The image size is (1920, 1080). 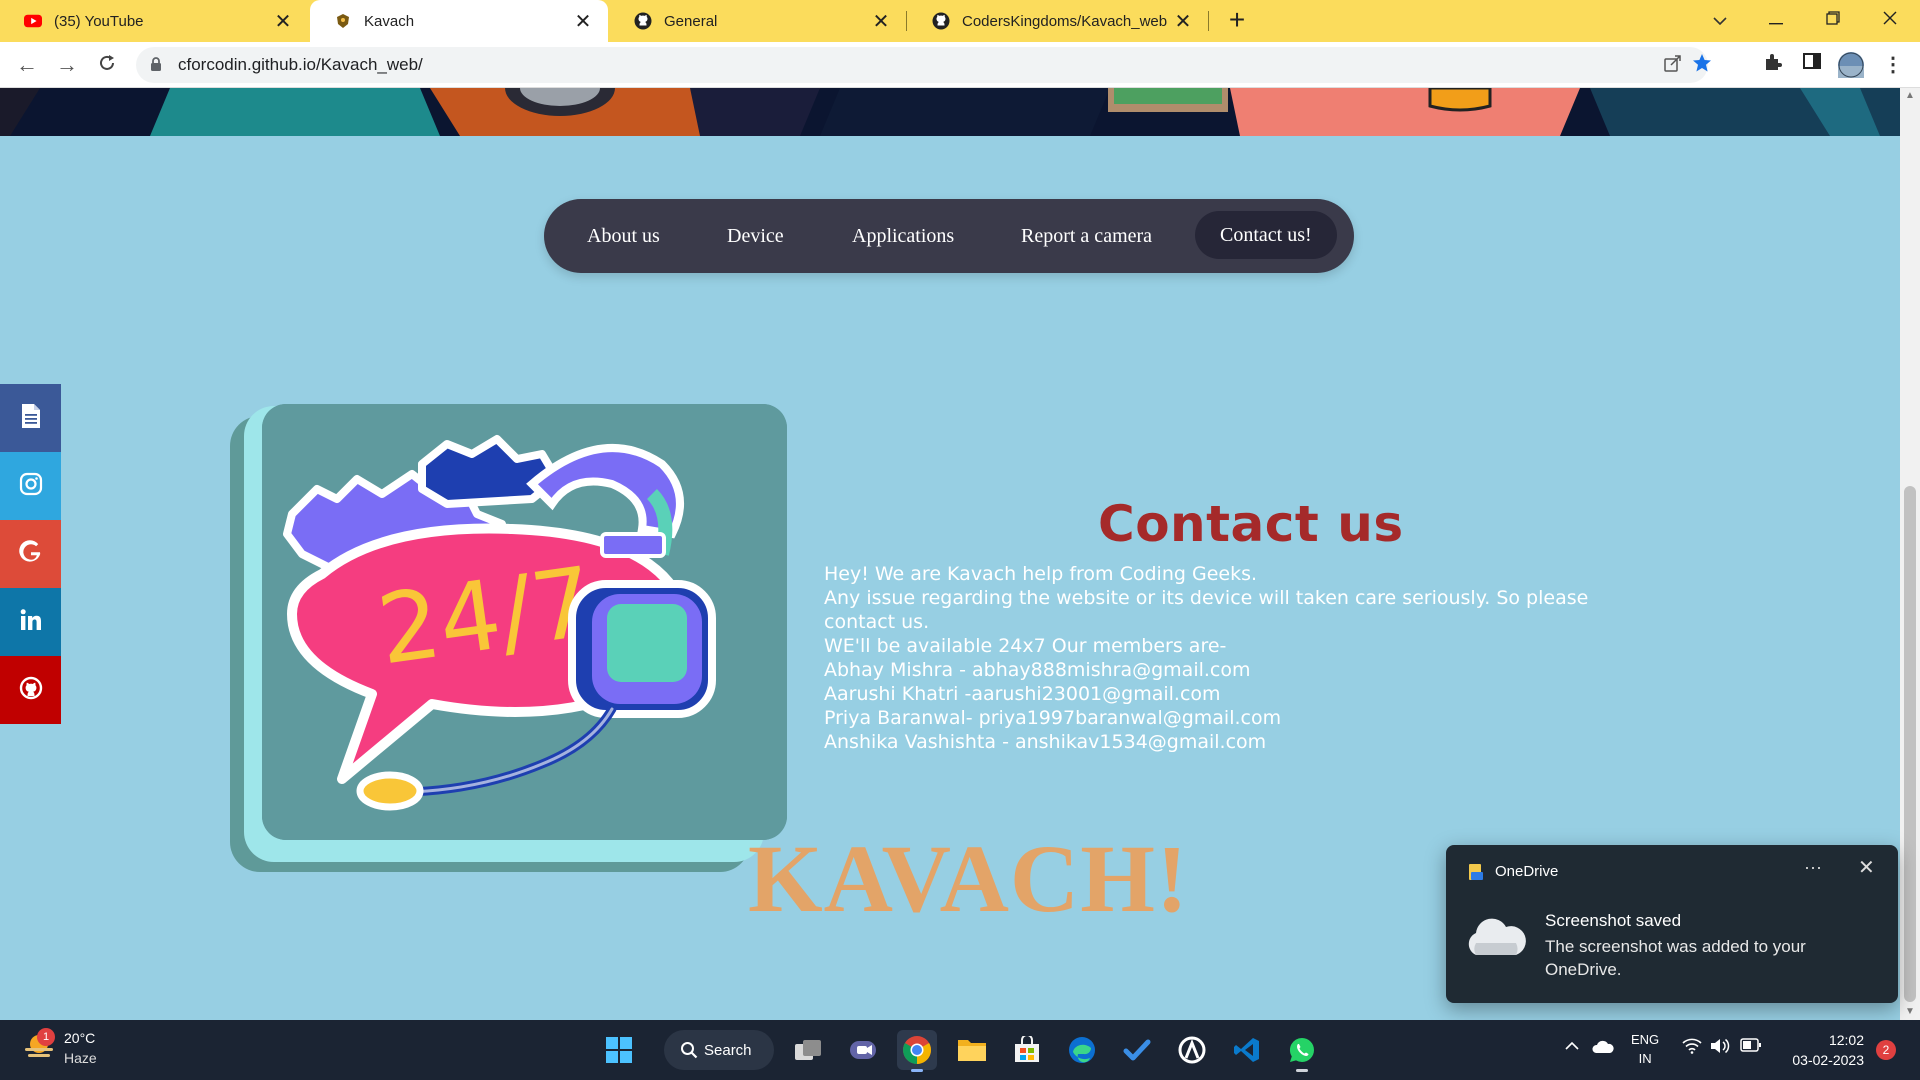 I want to click on scroll-down-arrow: ▼, so click(x=1910, y=1012).